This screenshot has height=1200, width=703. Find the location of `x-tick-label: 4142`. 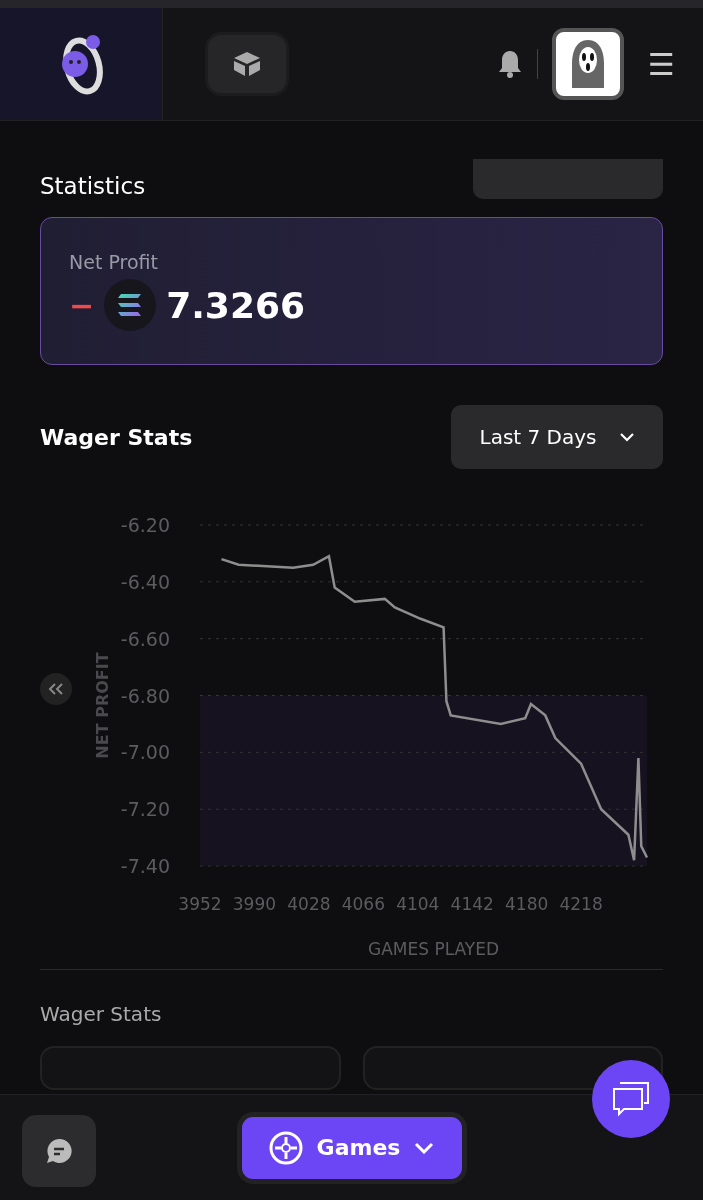

x-tick-label: 4142 is located at coordinates (472, 904).